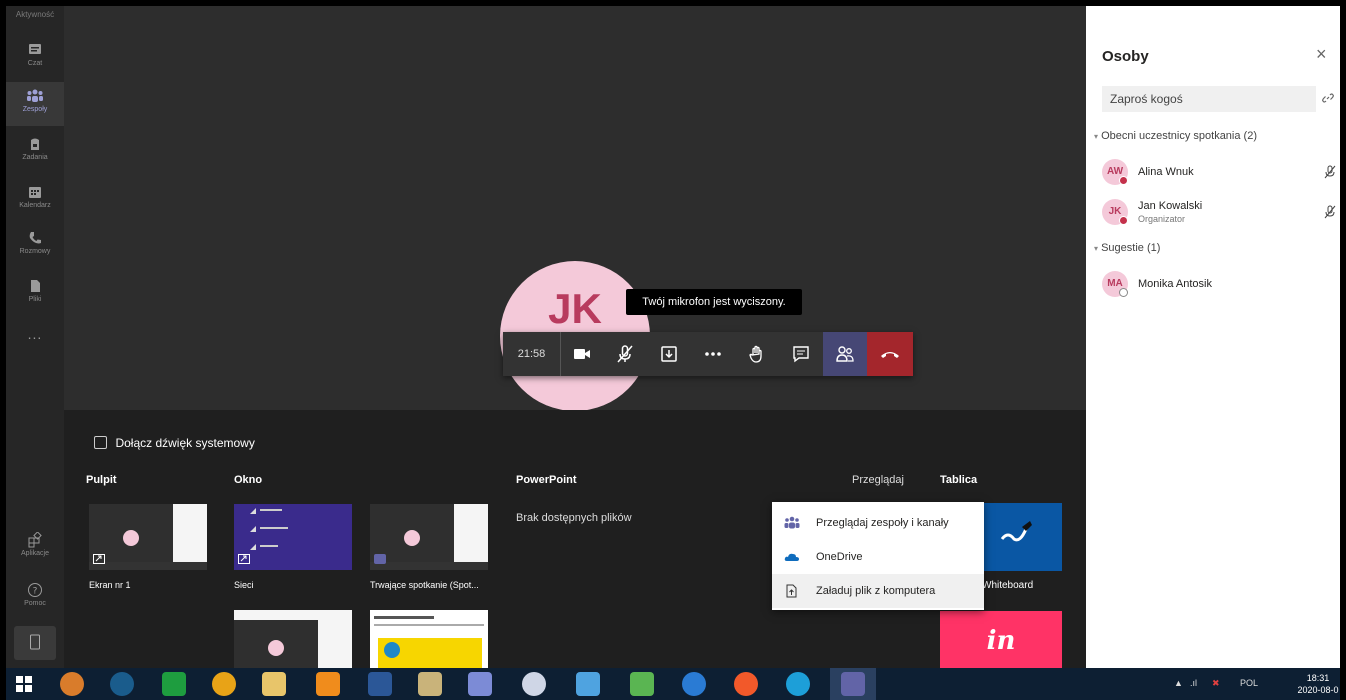 This screenshot has height=700, width=1346. I want to click on close-panel-button: ×, so click(1321, 54).